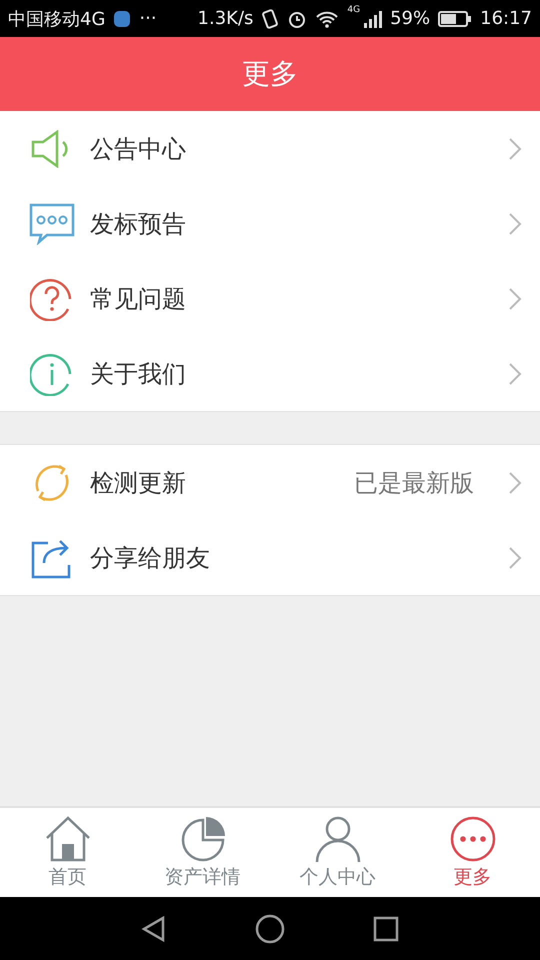 The image size is (540, 960). I want to click on page-title: 更多, so click(270, 74).